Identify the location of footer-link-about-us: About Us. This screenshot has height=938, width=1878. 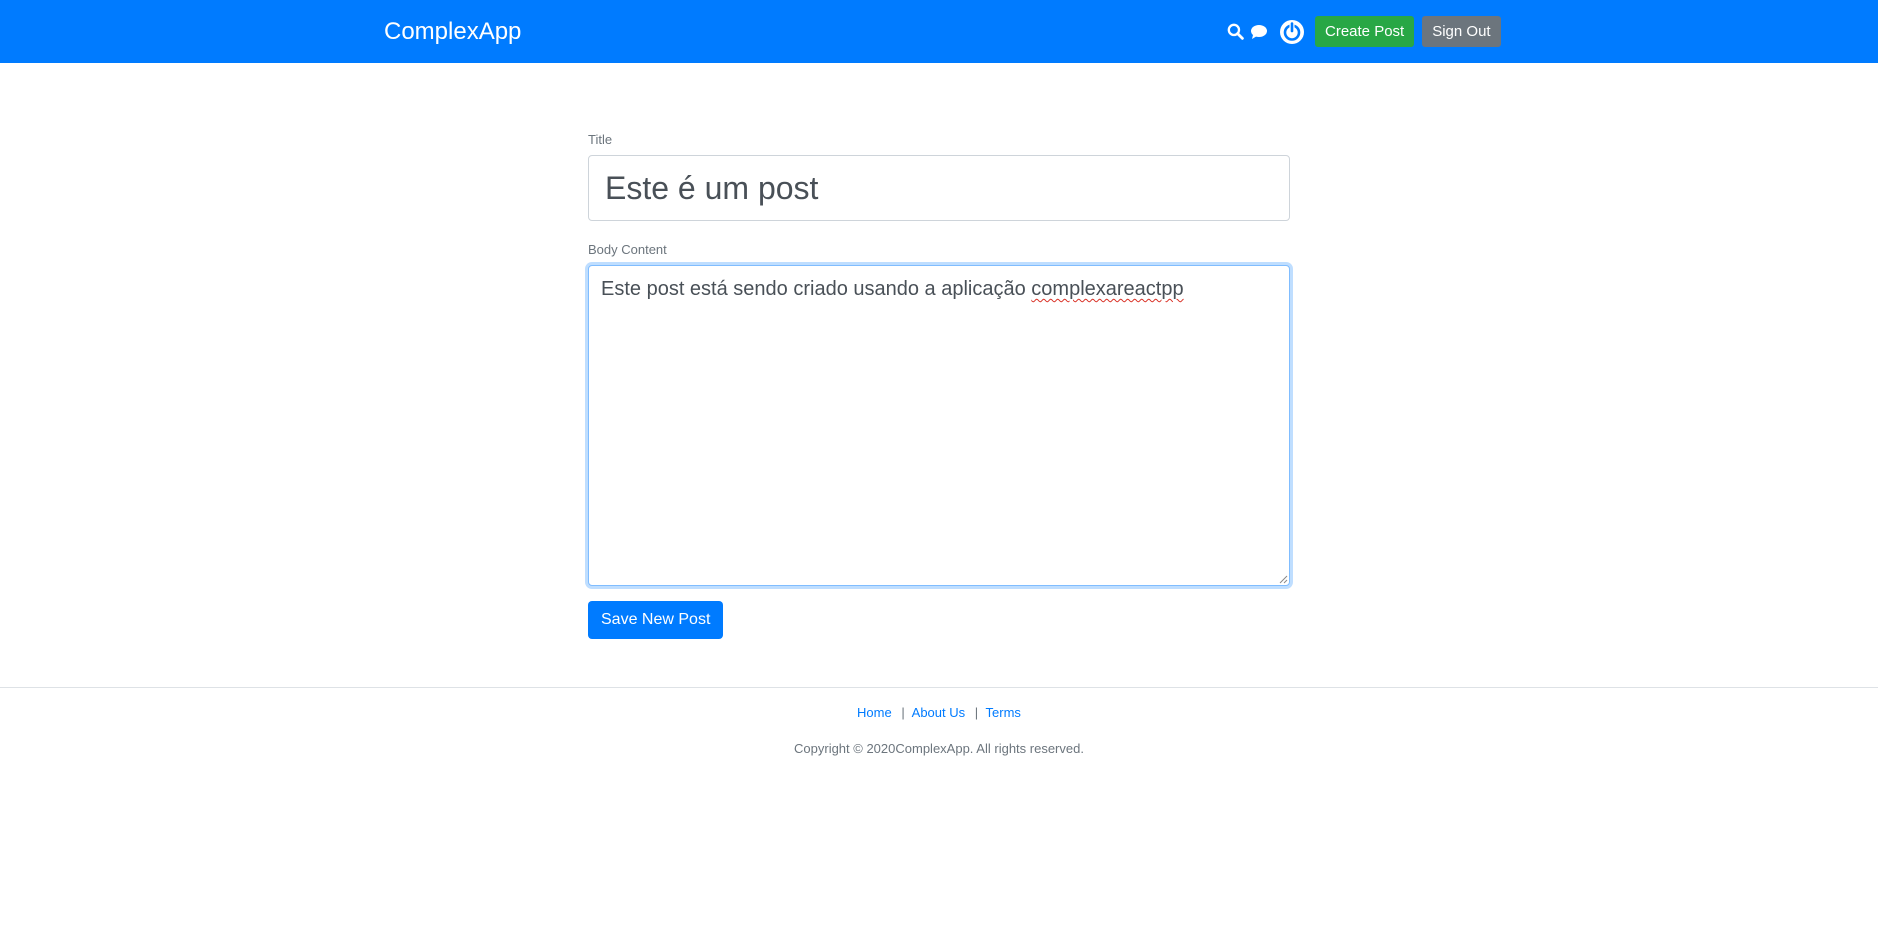
(938, 712).